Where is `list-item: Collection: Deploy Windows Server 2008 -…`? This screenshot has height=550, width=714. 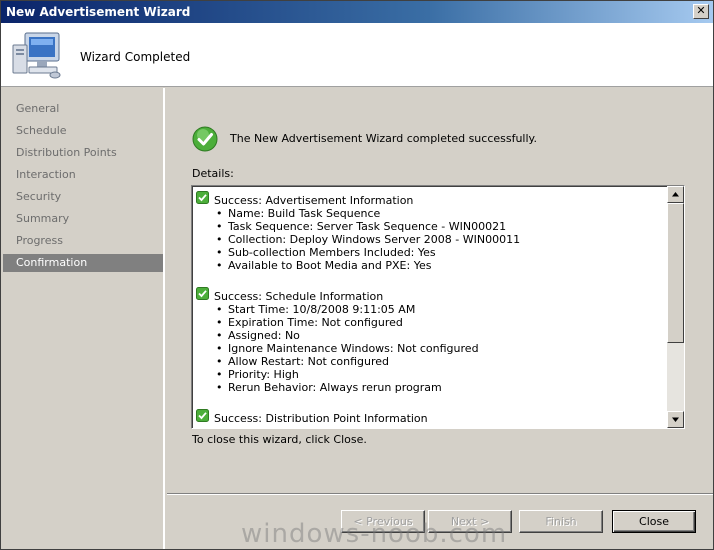
list-item: Collection: Deploy Windows Server 2008 -… is located at coordinates (368, 239).